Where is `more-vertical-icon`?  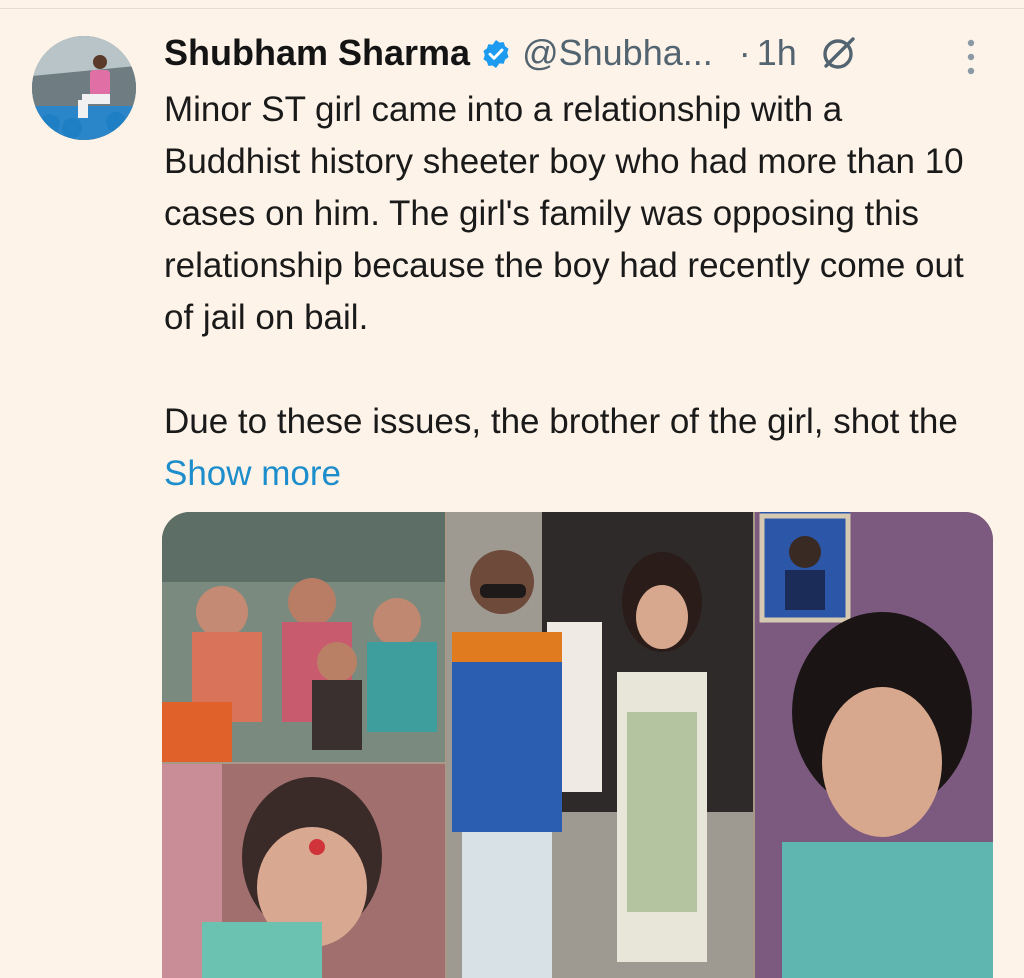
more-vertical-icon is located at coordinates (971, 57).